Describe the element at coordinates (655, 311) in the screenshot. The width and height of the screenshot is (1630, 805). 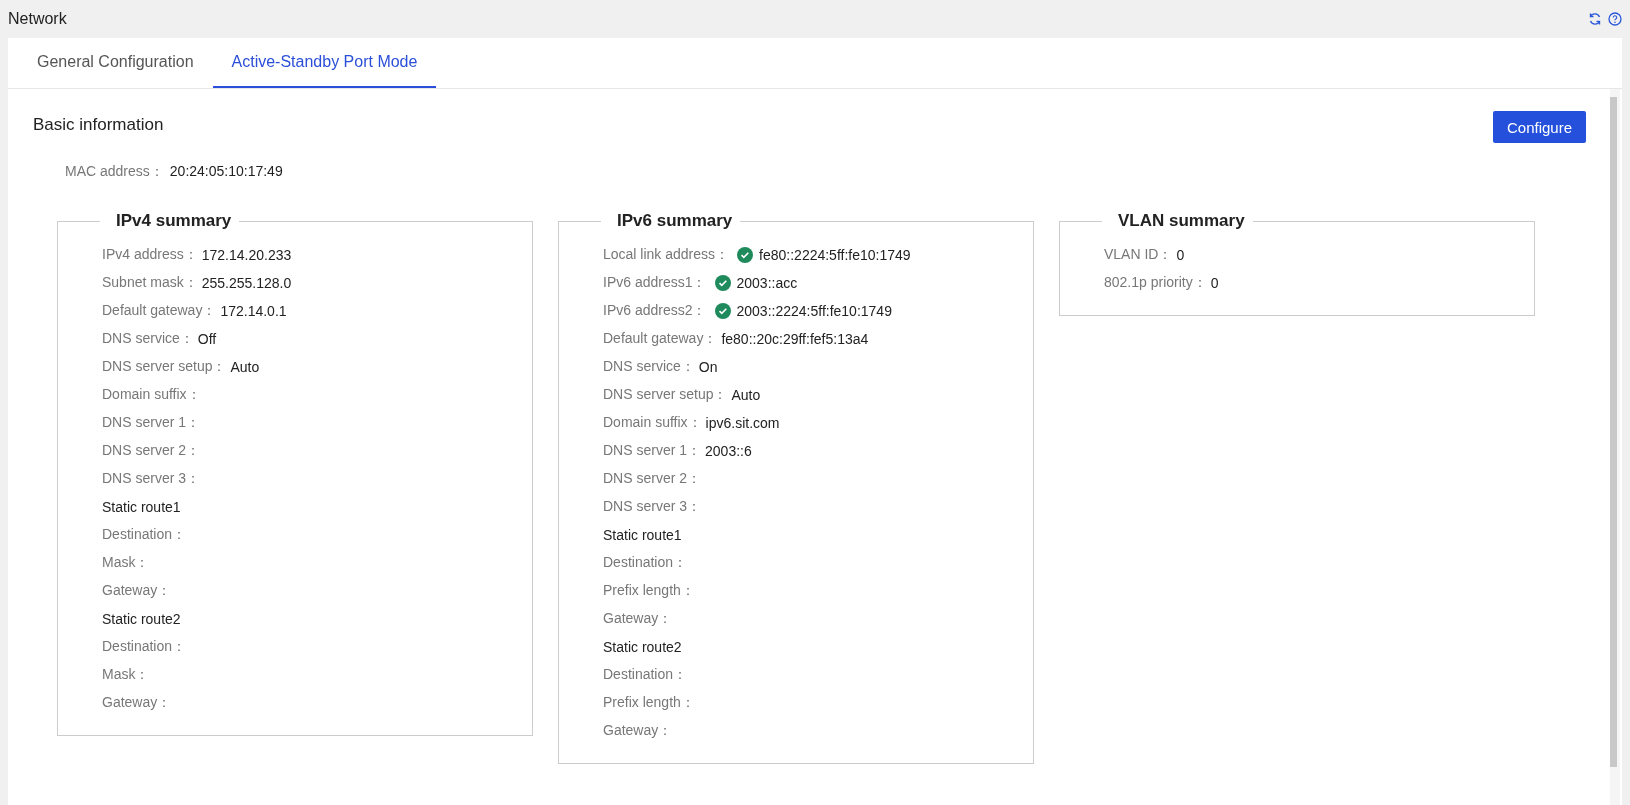
I see `field-label: IPv6 address2：` at that location.